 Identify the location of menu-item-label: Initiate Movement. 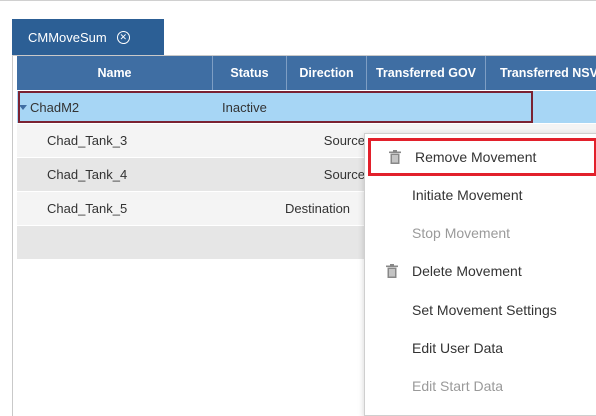
(467, 195).